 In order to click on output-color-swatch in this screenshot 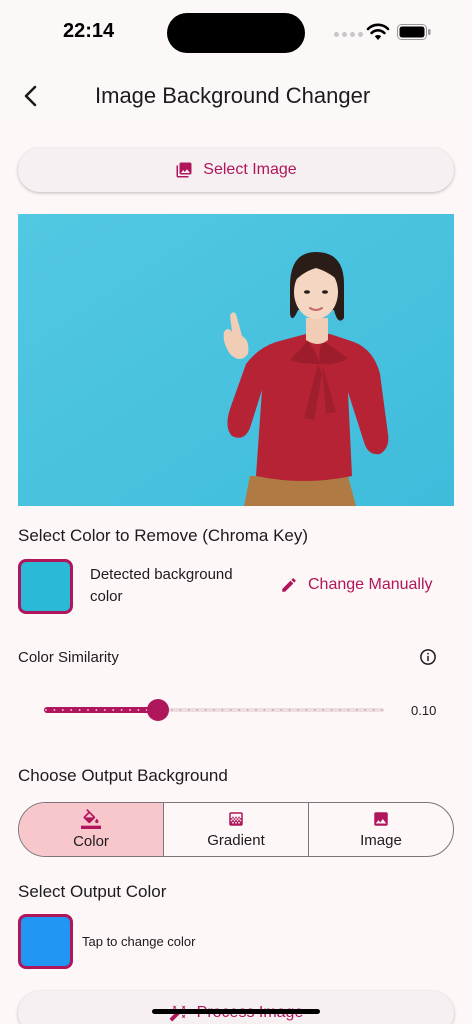, I will do `click(45, 941)`.